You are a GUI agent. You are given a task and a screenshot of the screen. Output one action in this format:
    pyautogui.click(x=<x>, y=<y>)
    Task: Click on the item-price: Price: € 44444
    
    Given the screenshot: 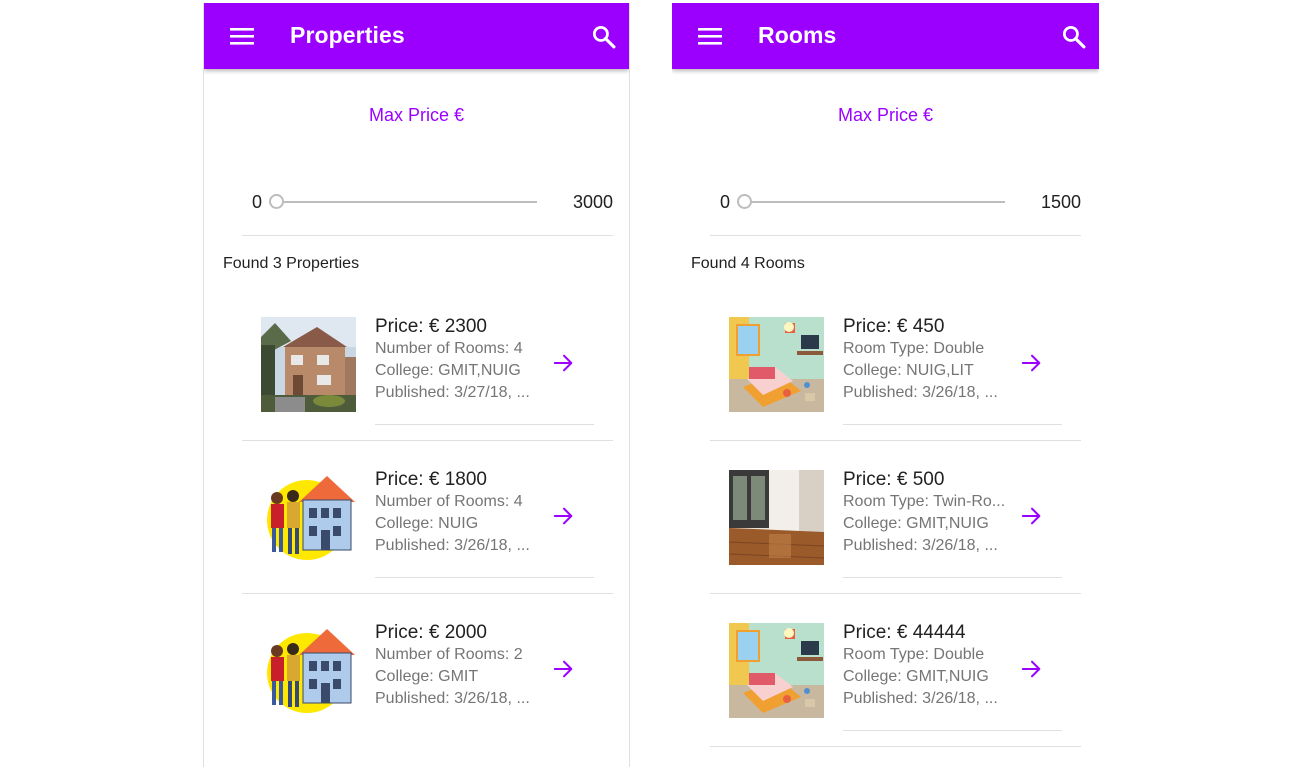 What is the action you would take?
    pyautogui.click(x=904, y=632)
    